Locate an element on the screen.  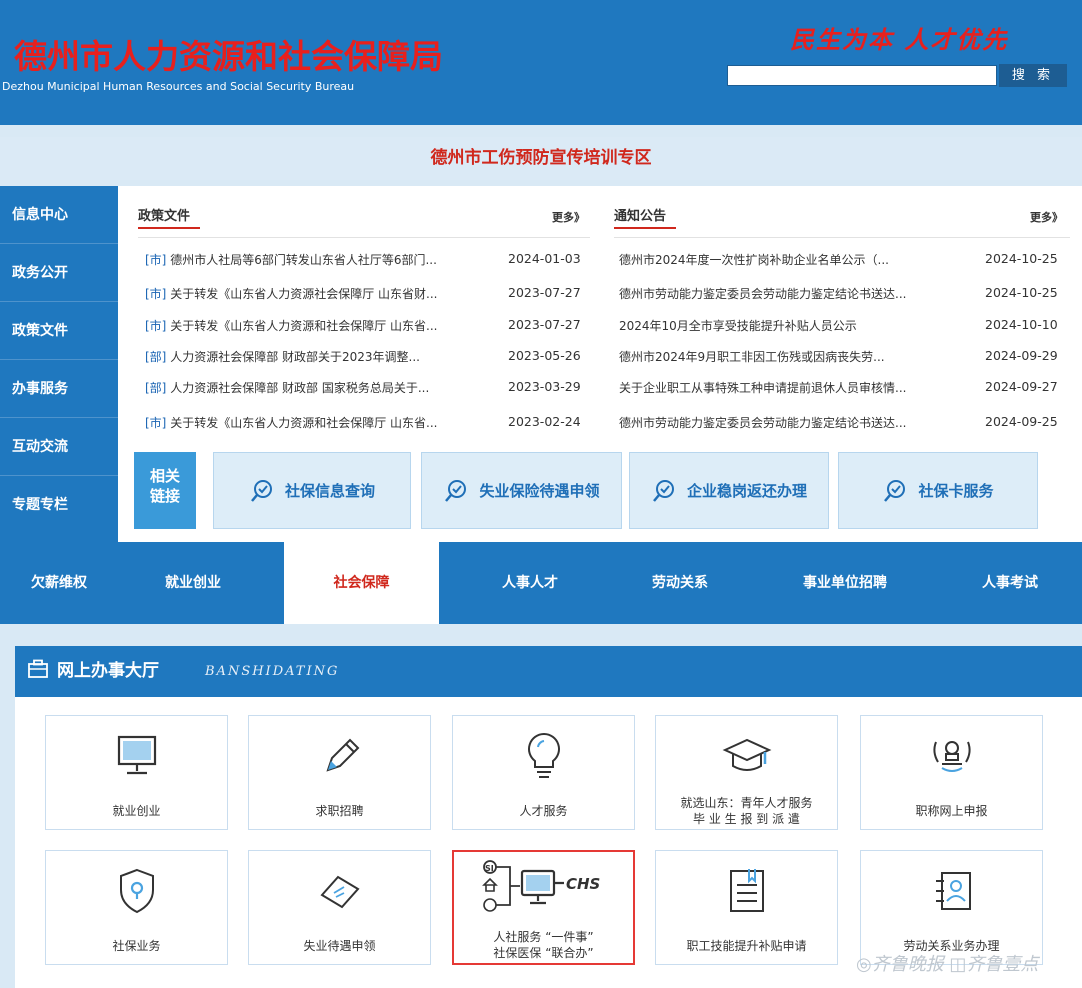
notice-row: 德州市2024年度一次性扩岗补助企业名单公示（... 2024-10-25 is located at coordinates (844, 262).